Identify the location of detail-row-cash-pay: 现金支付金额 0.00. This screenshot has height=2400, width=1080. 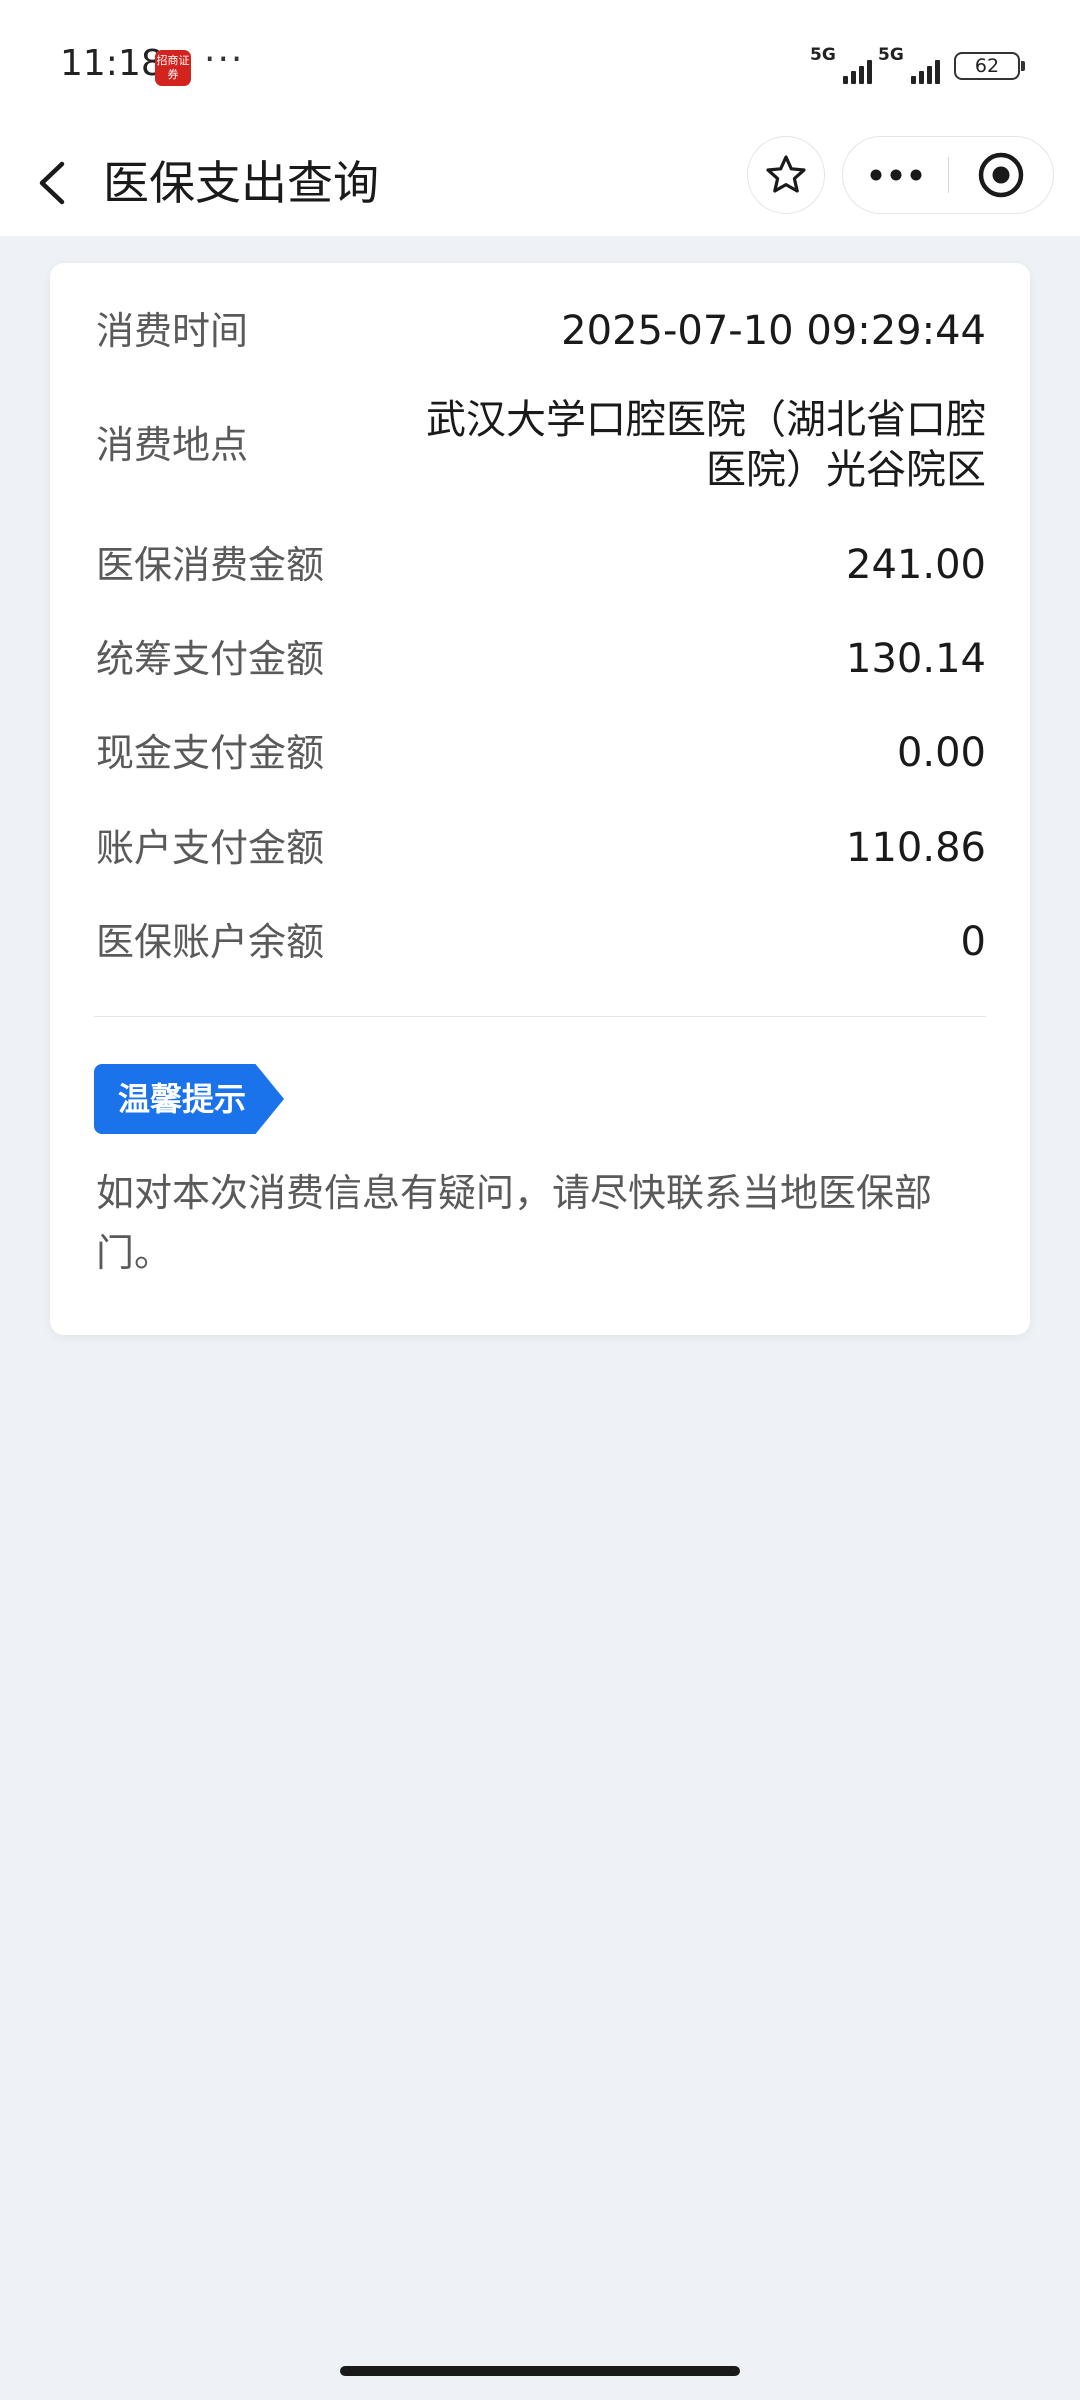
(541, 753).